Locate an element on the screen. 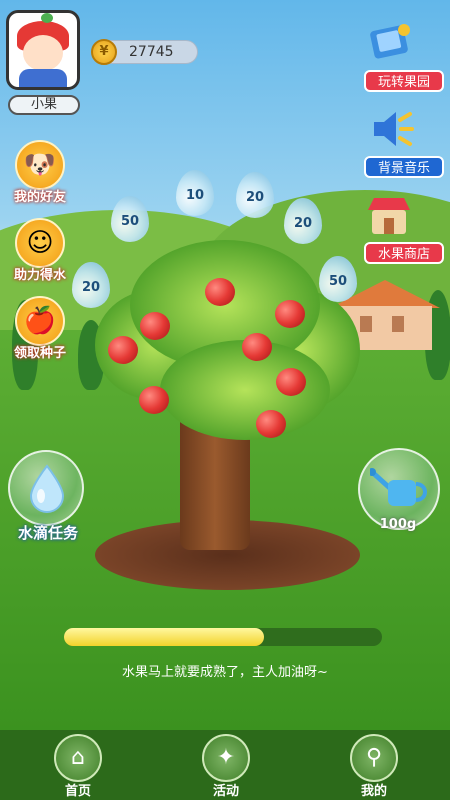 This screenshot has height=800, width=450. help-water-label: 助力得水 is located at coordinates (39, 275).